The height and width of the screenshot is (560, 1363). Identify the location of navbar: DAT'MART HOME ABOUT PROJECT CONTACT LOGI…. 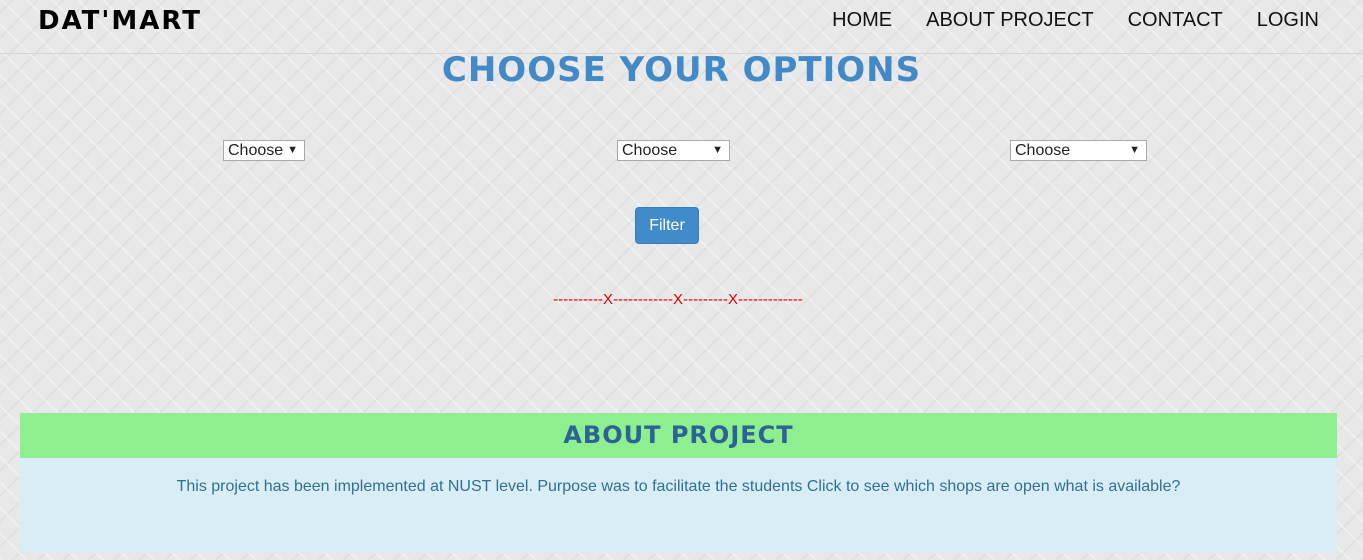
(681, 27).